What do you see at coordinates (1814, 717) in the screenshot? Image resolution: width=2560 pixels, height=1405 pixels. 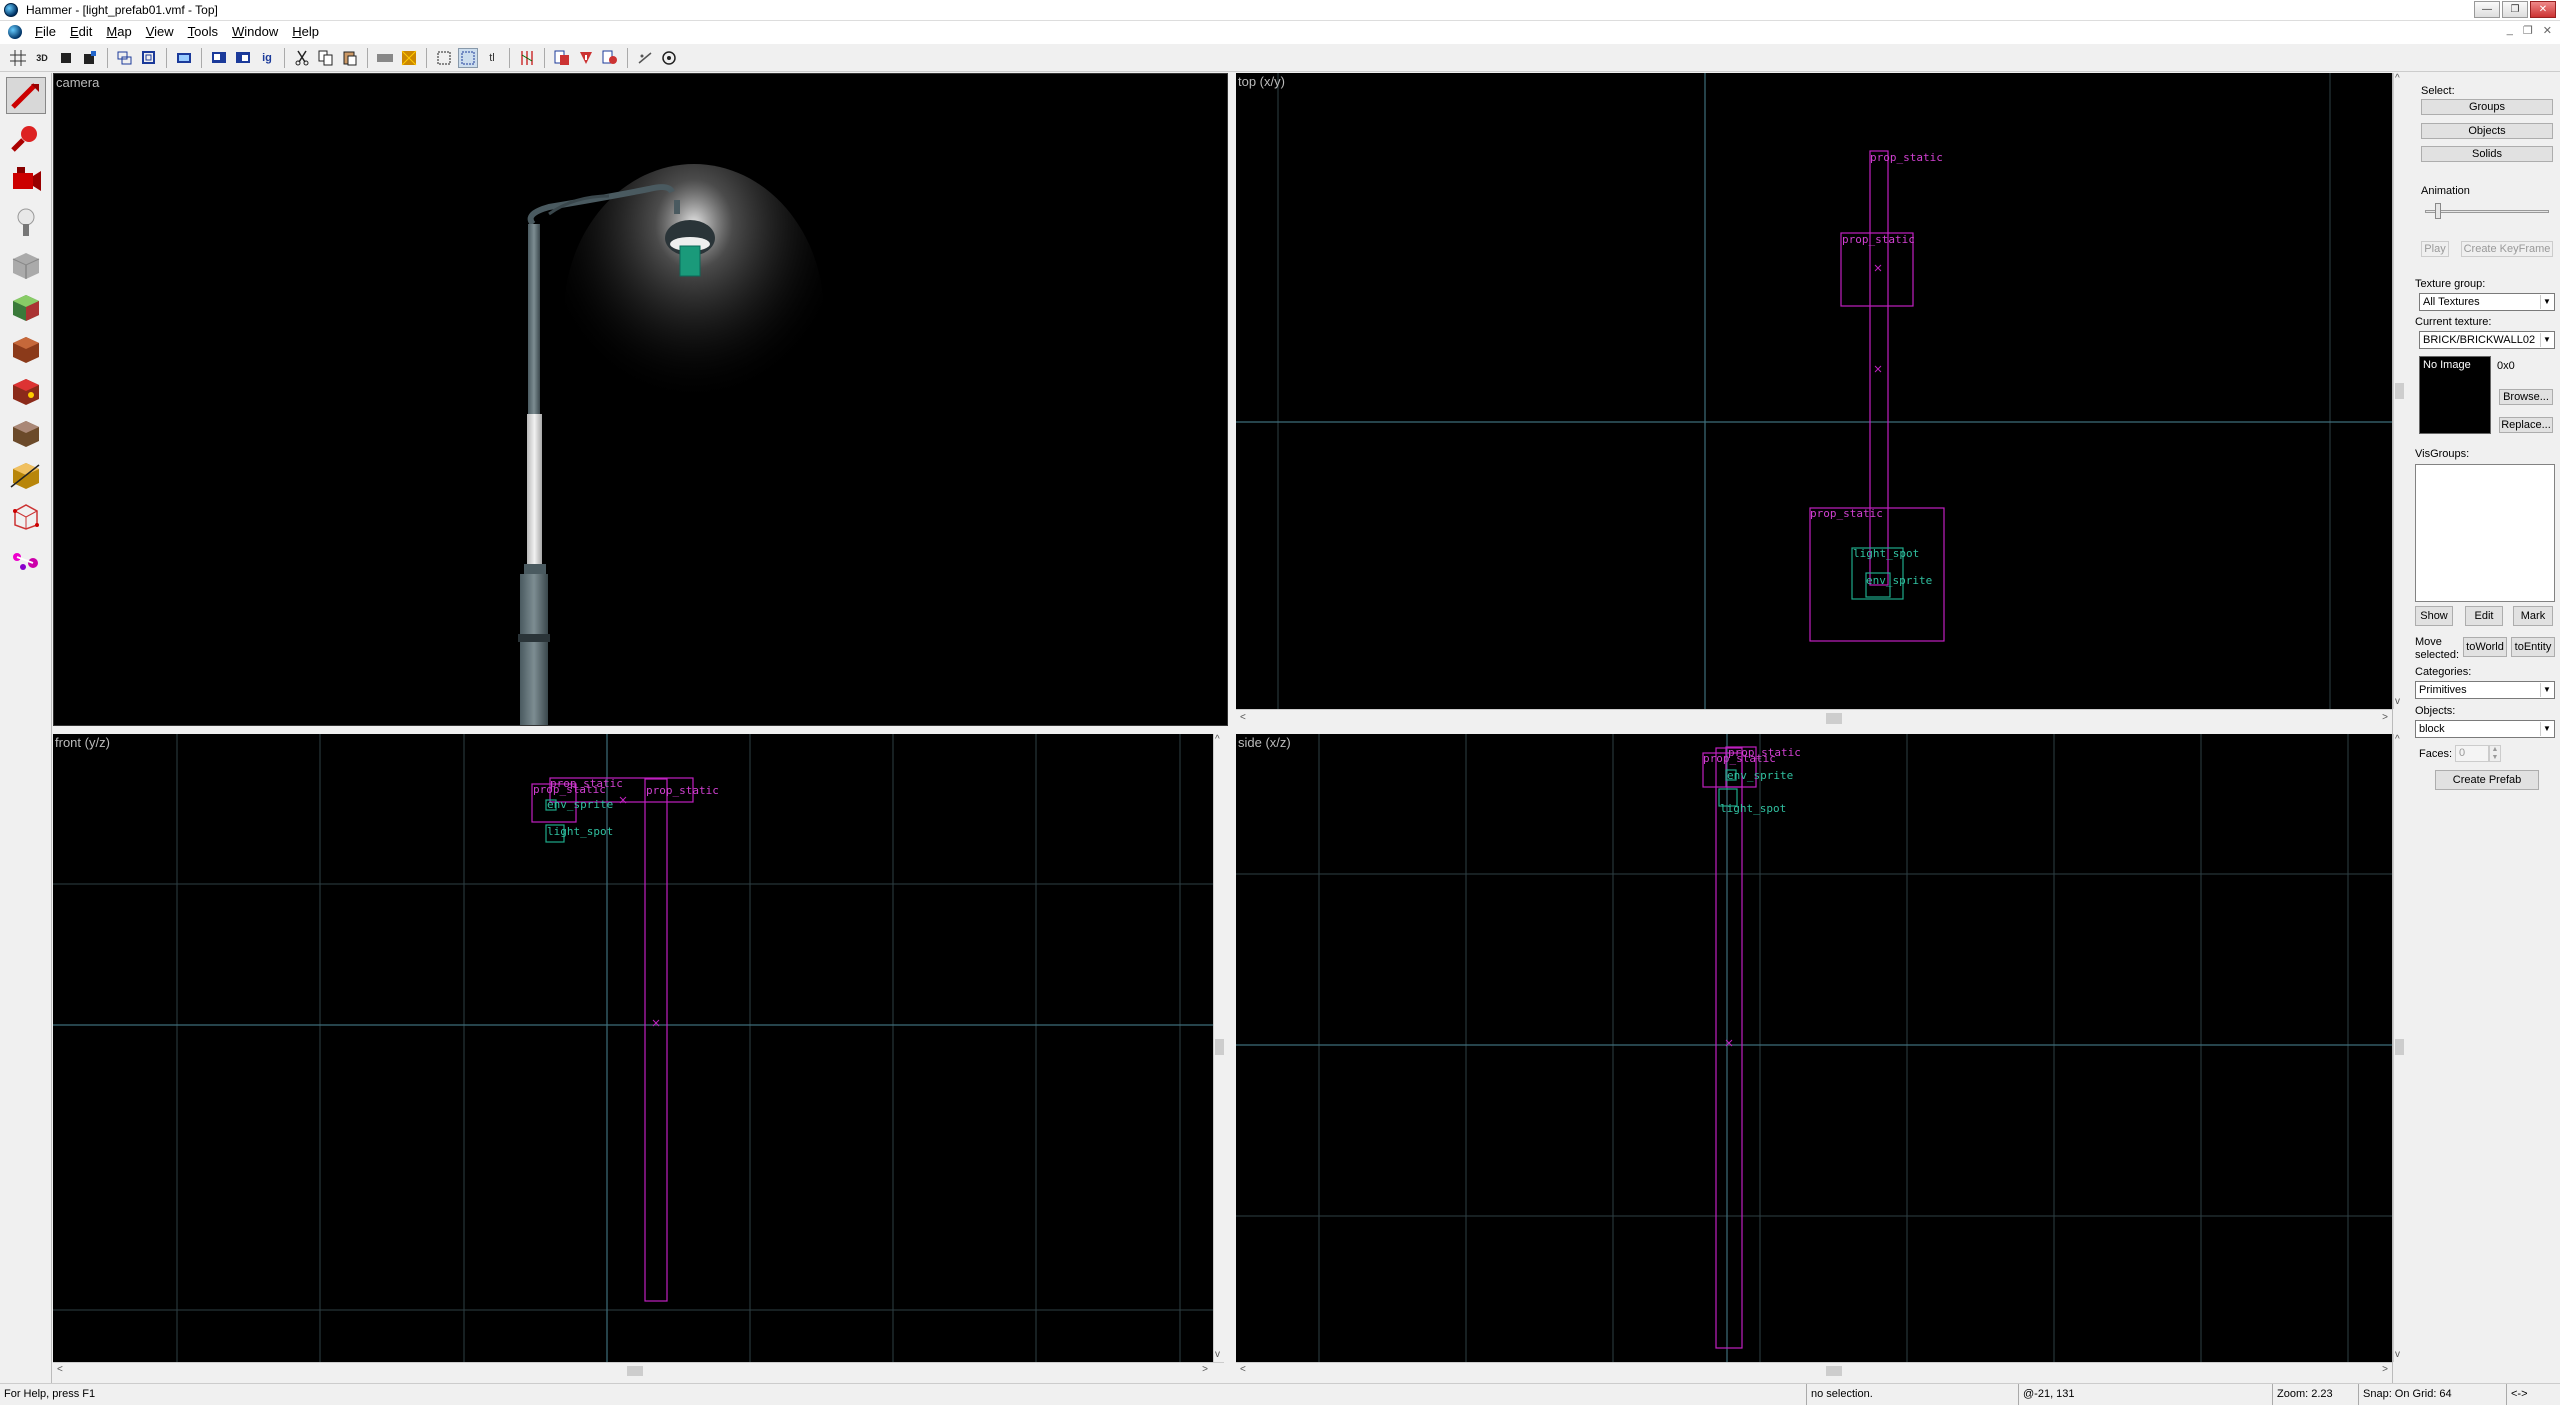 I see `top-horizontal-scrollbar: < >` at bounding box center [1814, 717].